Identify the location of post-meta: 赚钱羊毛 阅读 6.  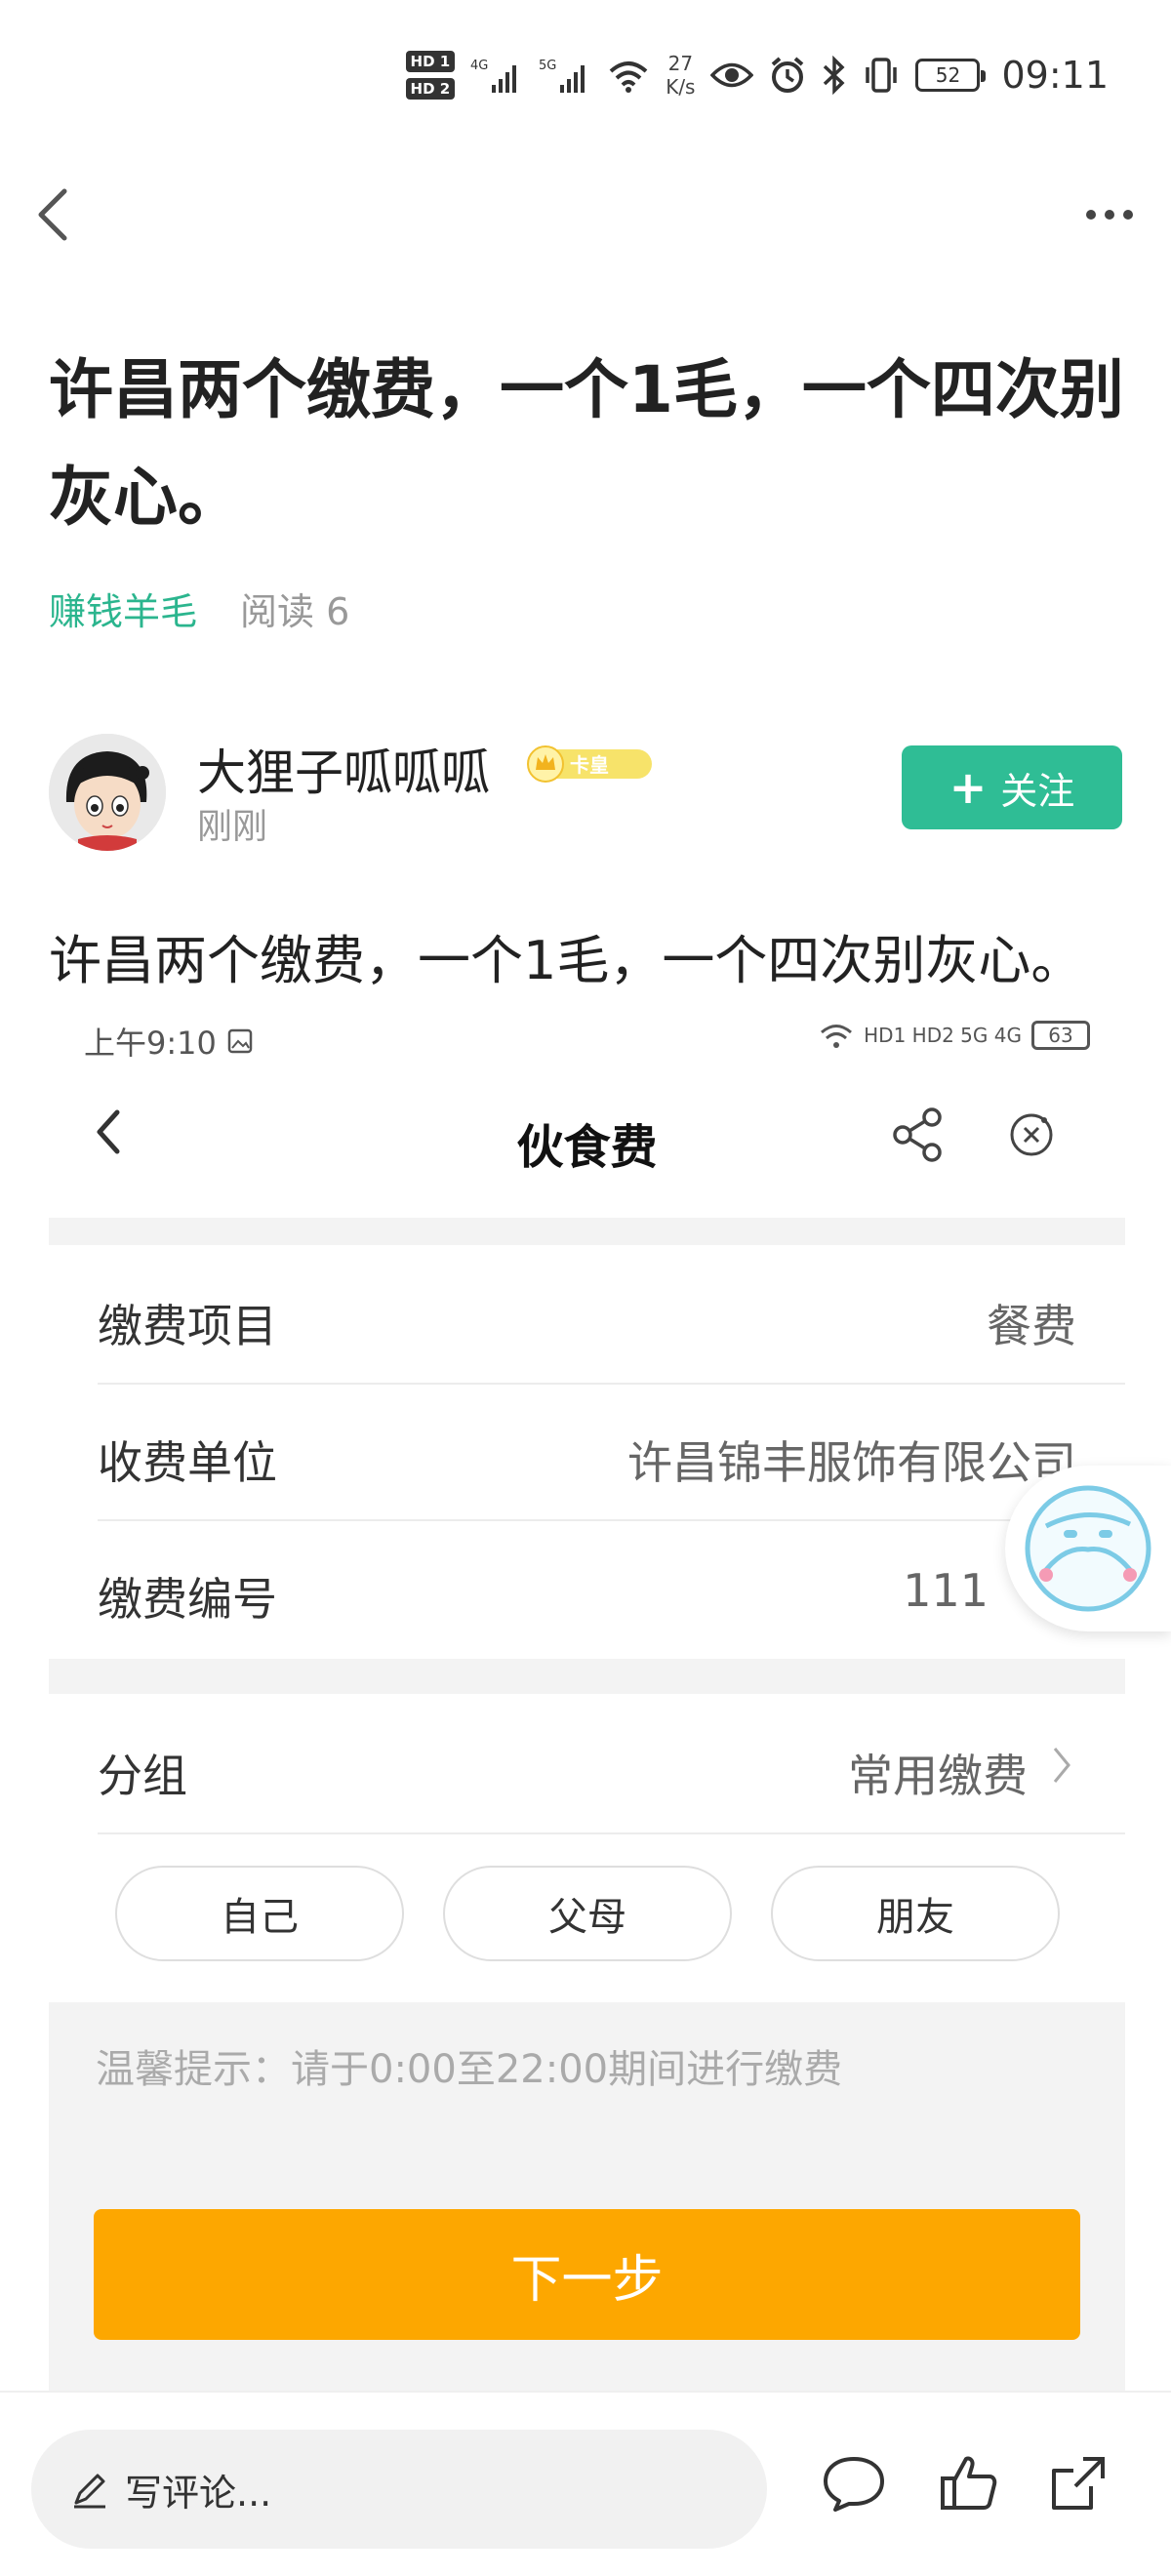
(199, 608).